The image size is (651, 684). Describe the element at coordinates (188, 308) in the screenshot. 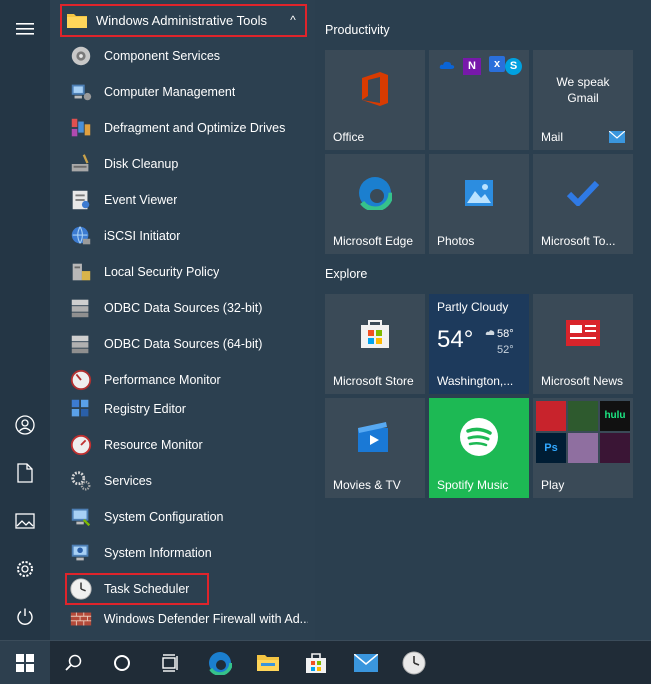

I see `app-list-item: ODBC Data Sources (32-bit)` at that location.